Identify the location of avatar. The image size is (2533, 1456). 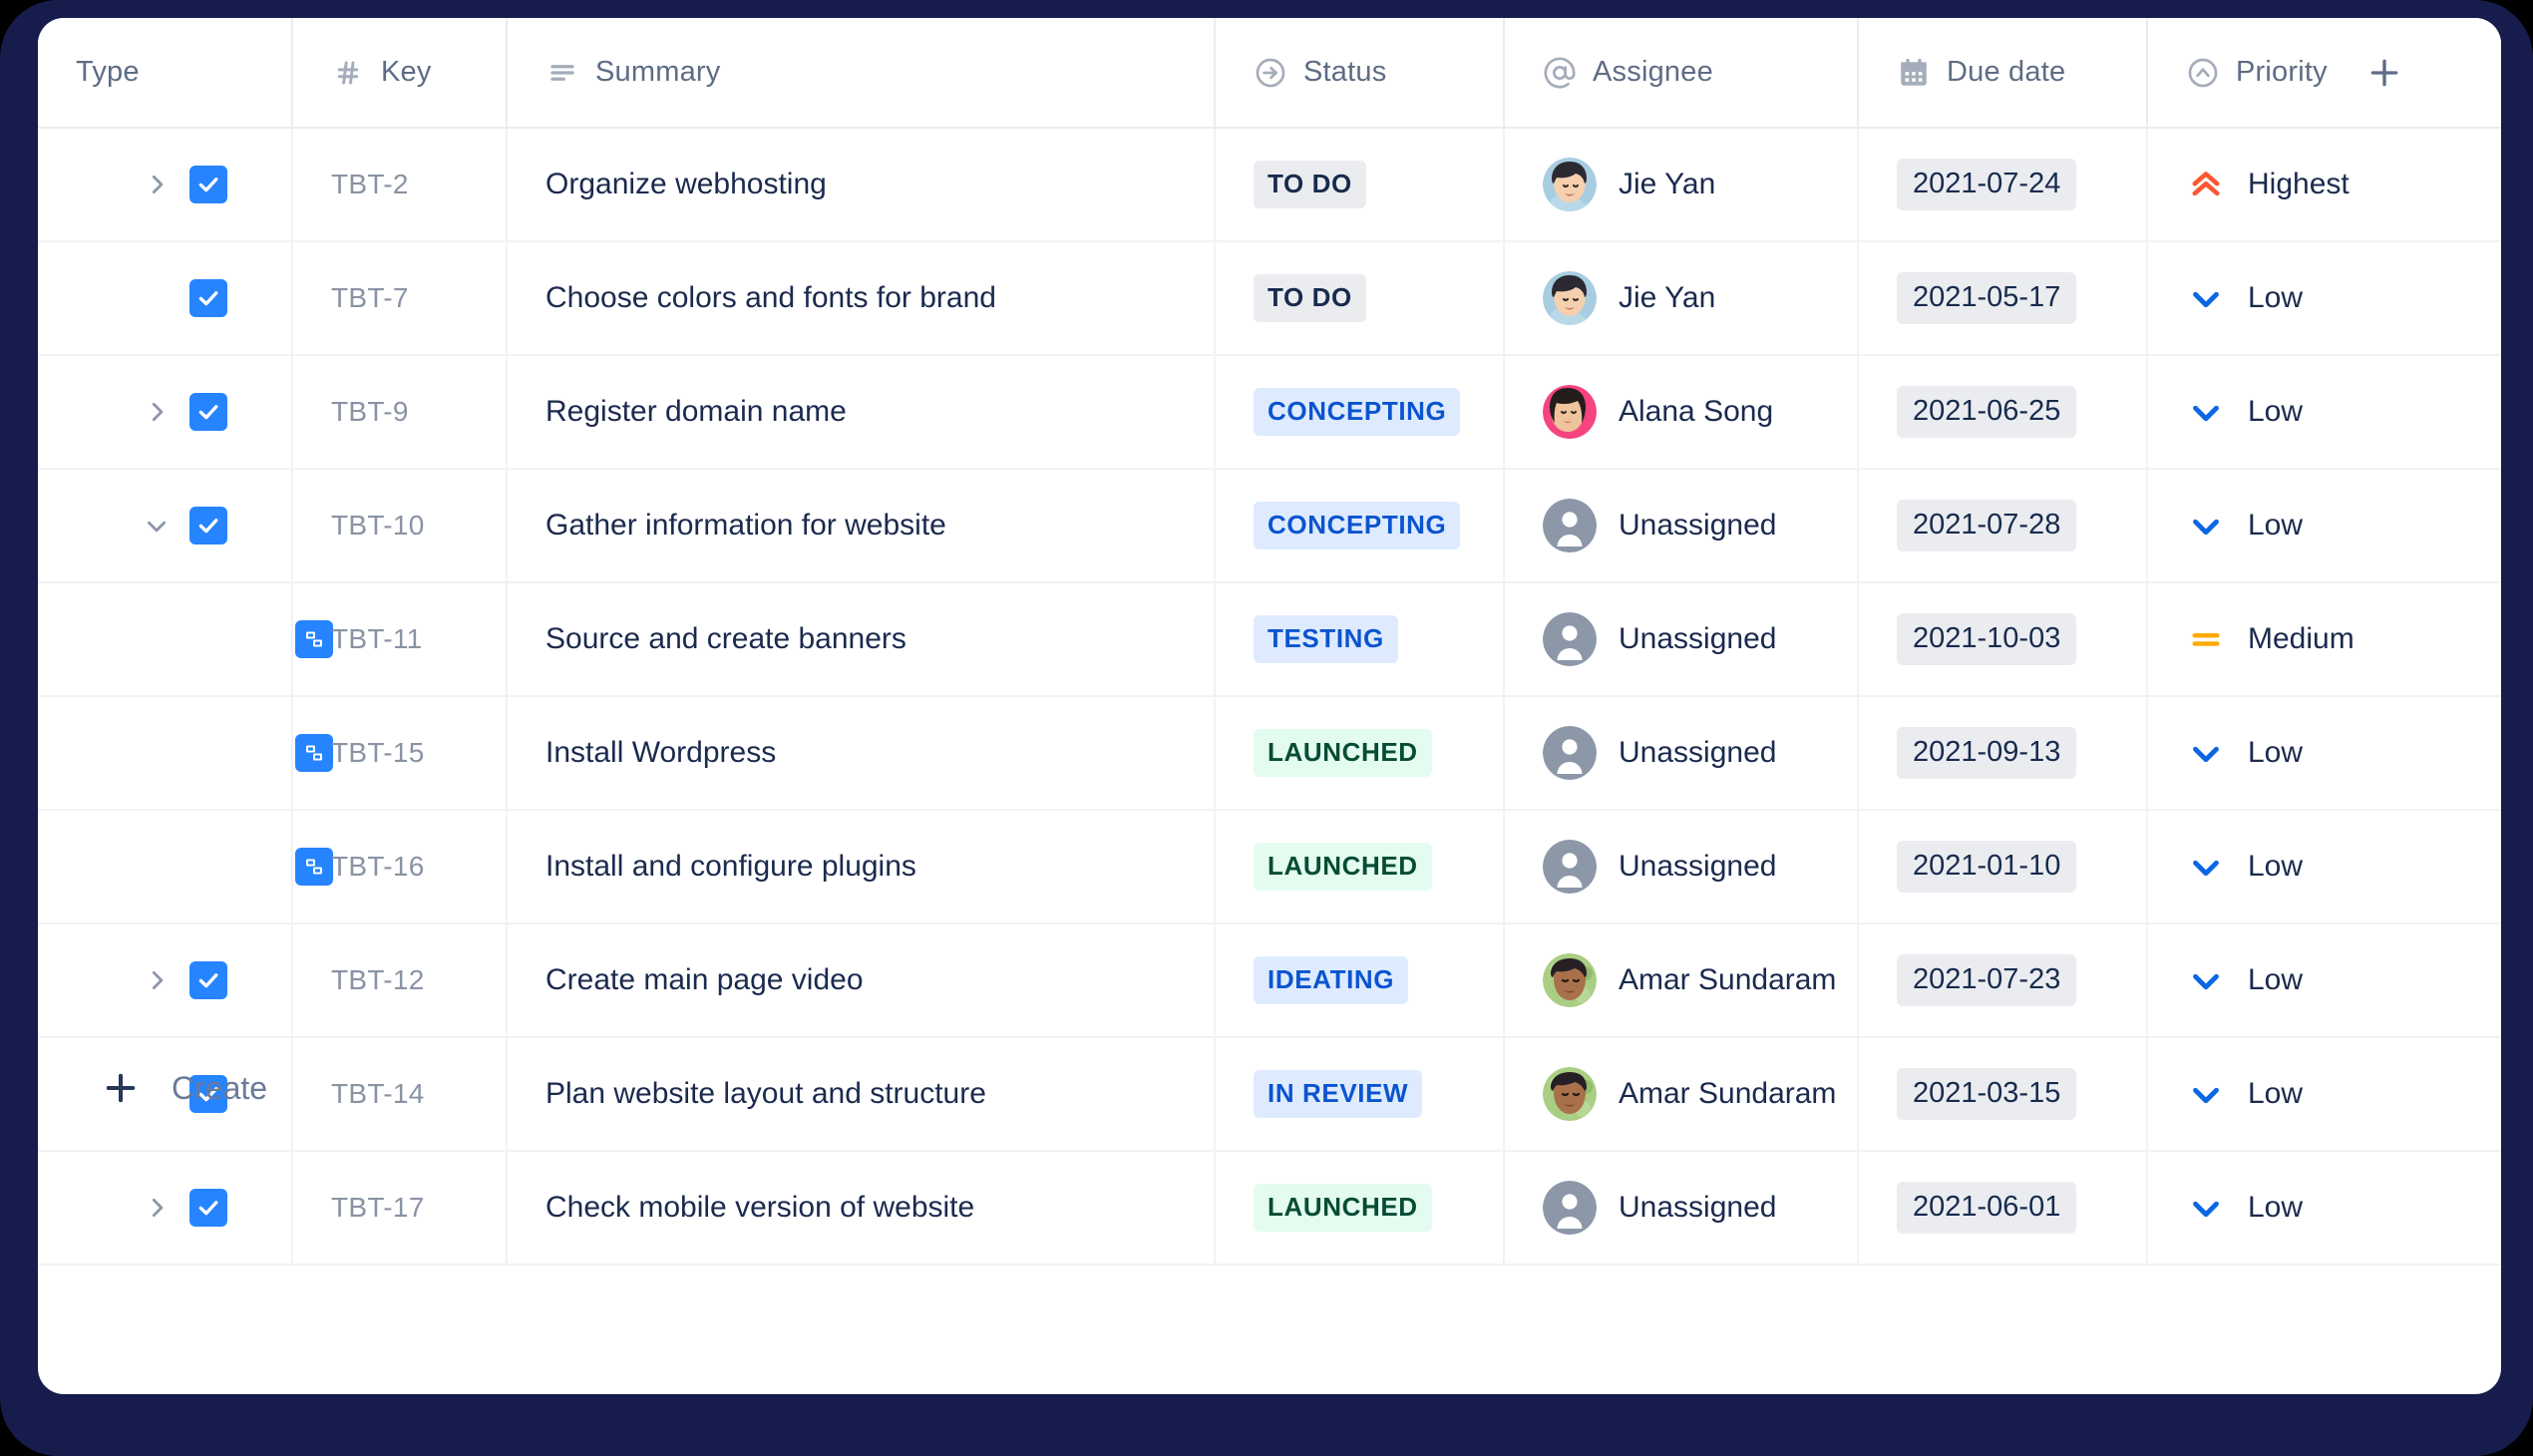
(1570, 753).